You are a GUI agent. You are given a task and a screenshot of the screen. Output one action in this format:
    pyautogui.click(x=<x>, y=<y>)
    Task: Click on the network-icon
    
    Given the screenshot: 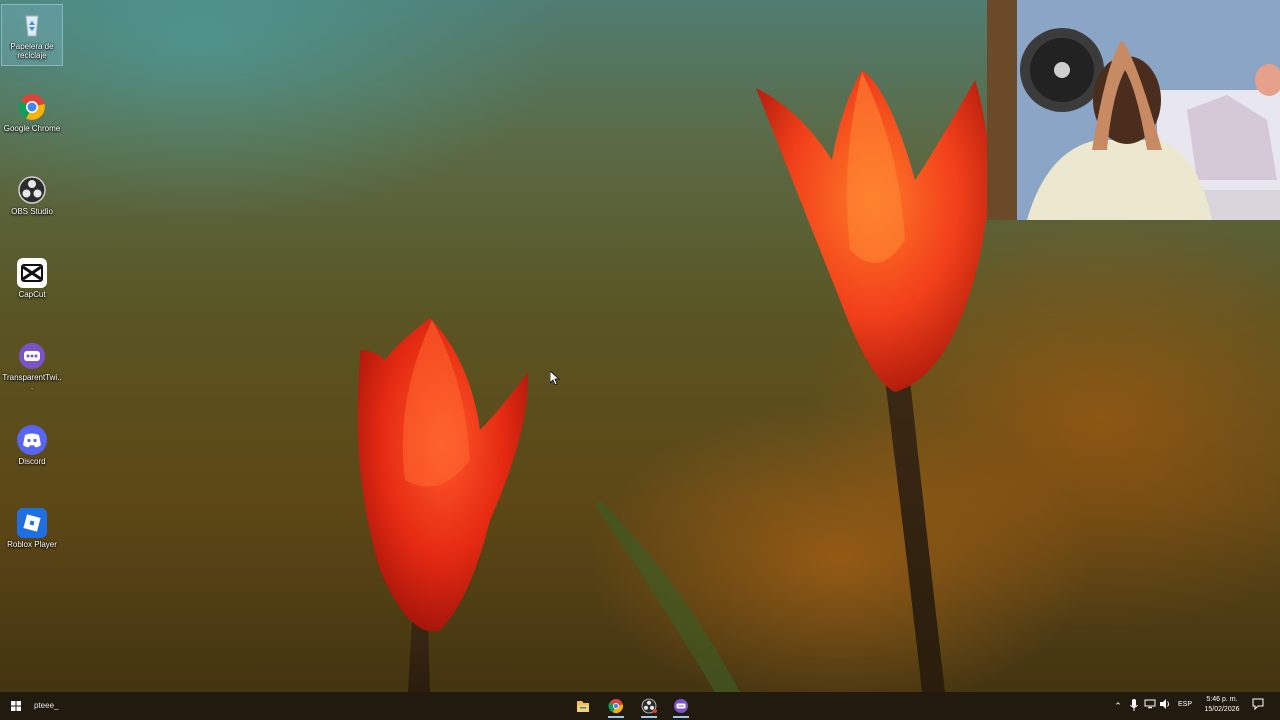 What is the action you would take?
    pyautogui.click(x=1150, y=706)
    